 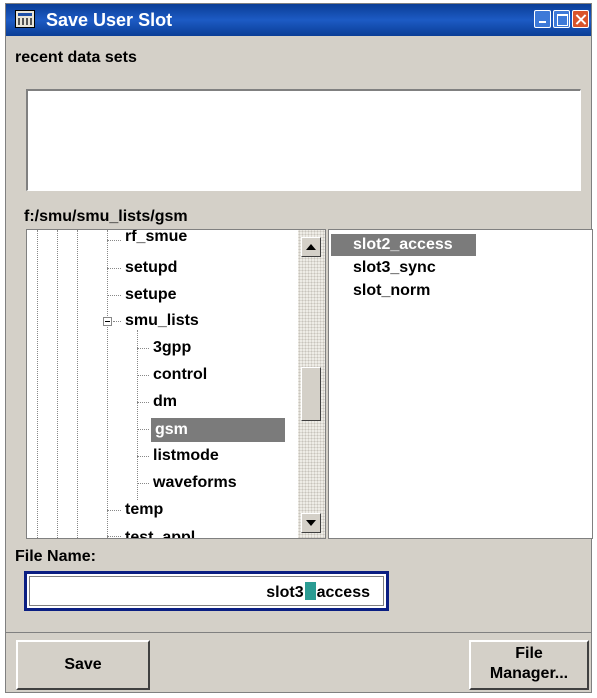 What do you see at coordinates (180, 375) in the screenshot?
I see `tree-item-control: control` at bounding box center [180, 375].